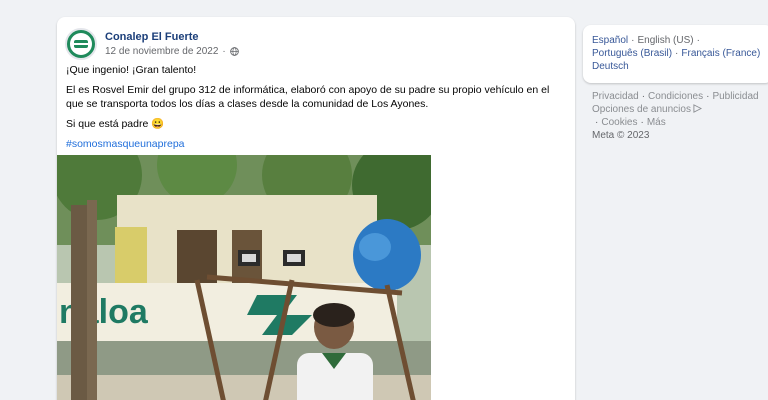  Describe the element at coordinates (172, 37) in the screenshot. I see `page-name-link: Conalep El Fuerte` at that location.